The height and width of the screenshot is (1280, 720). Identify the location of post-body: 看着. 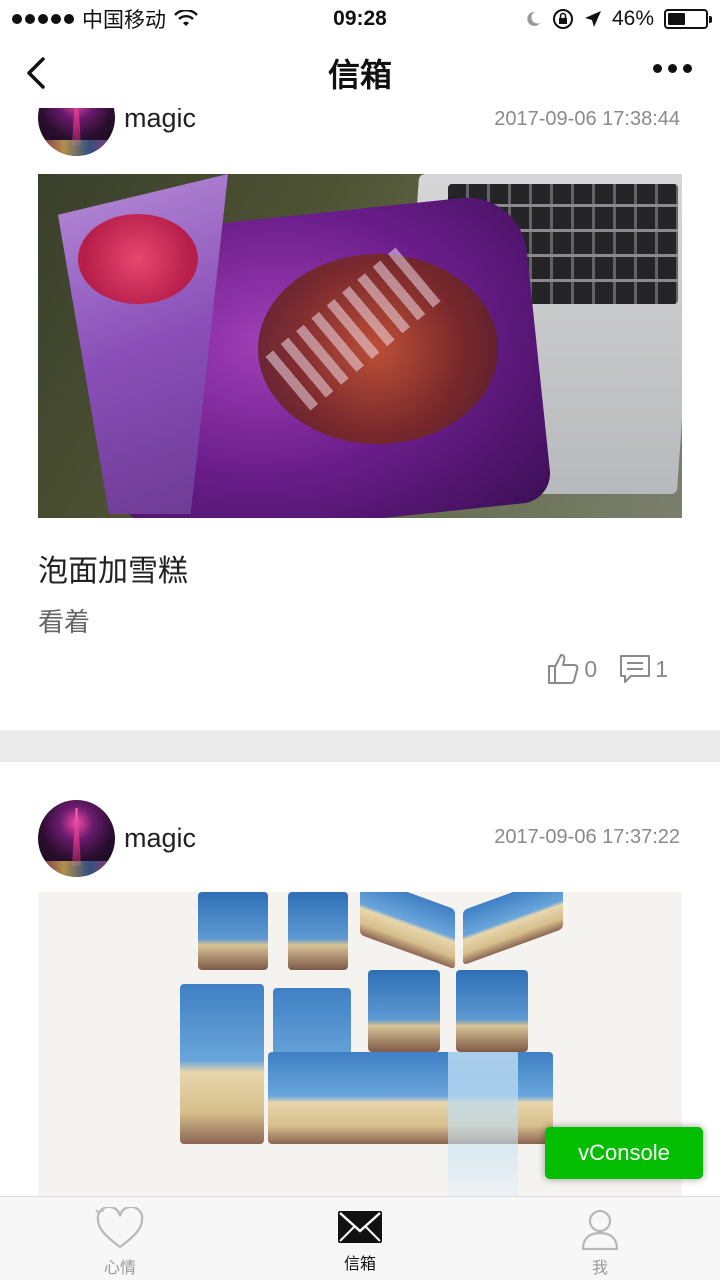
(64, 622).